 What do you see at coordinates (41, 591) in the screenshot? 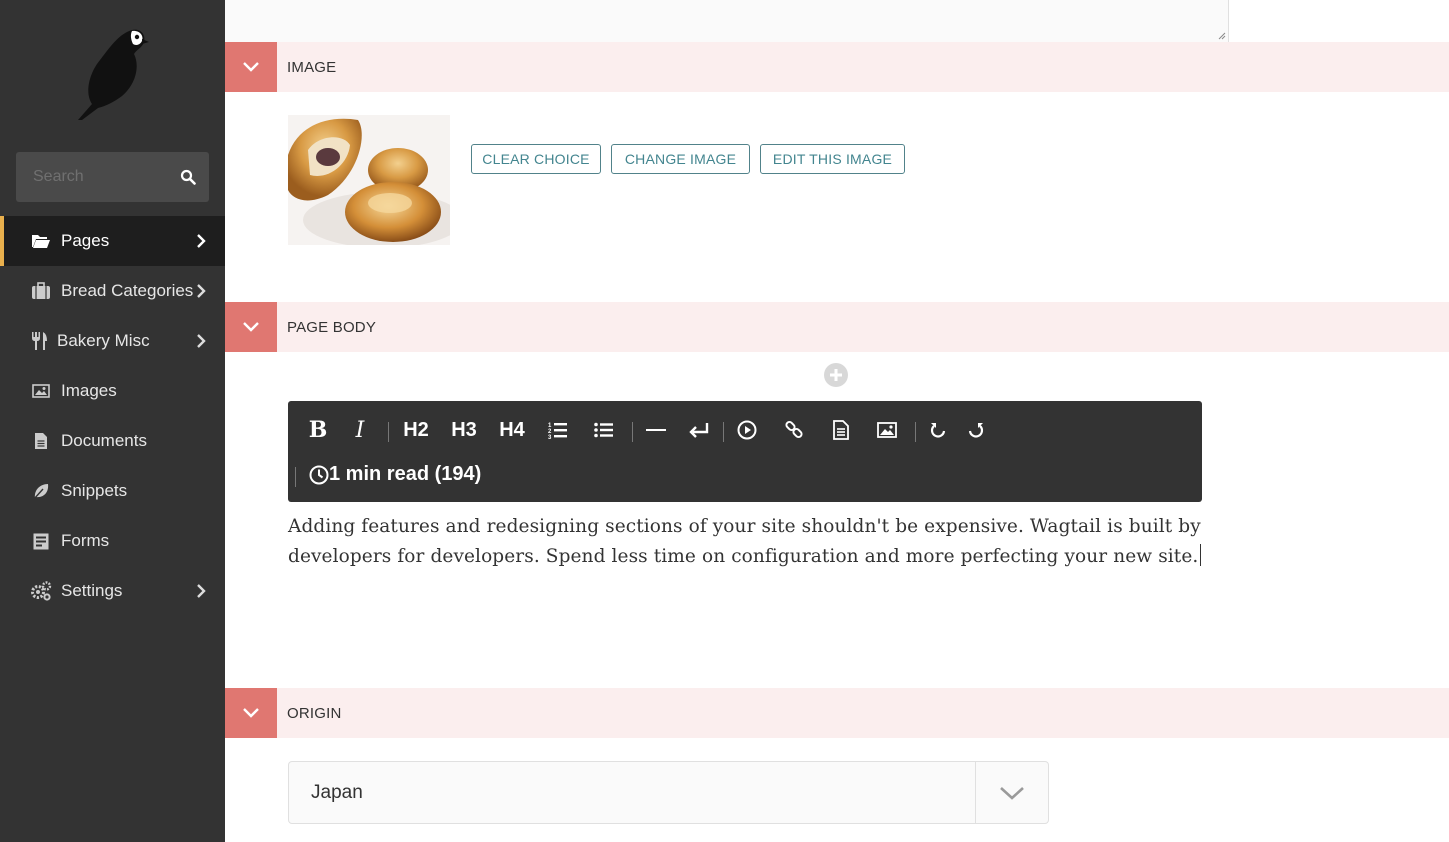
I see `cogs-icon` at bounding box center [41, 591].